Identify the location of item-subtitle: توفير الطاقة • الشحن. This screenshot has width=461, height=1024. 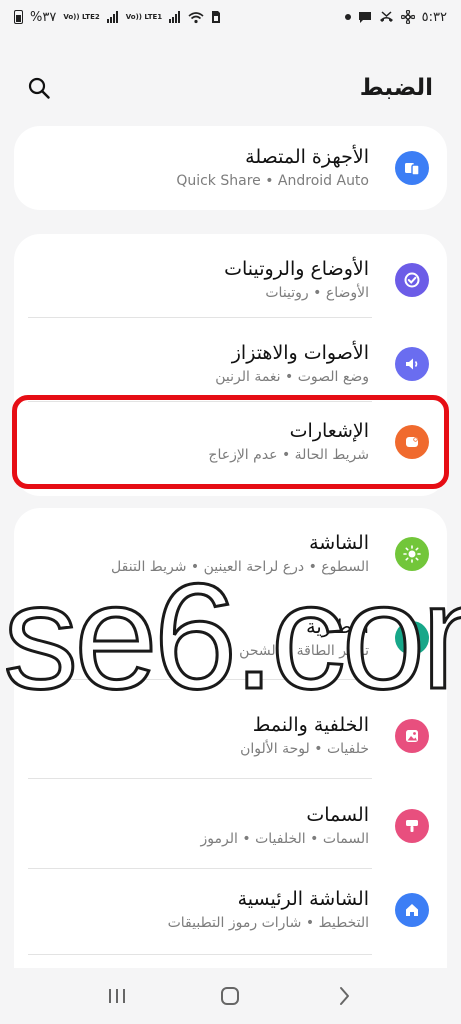
(304, 651).